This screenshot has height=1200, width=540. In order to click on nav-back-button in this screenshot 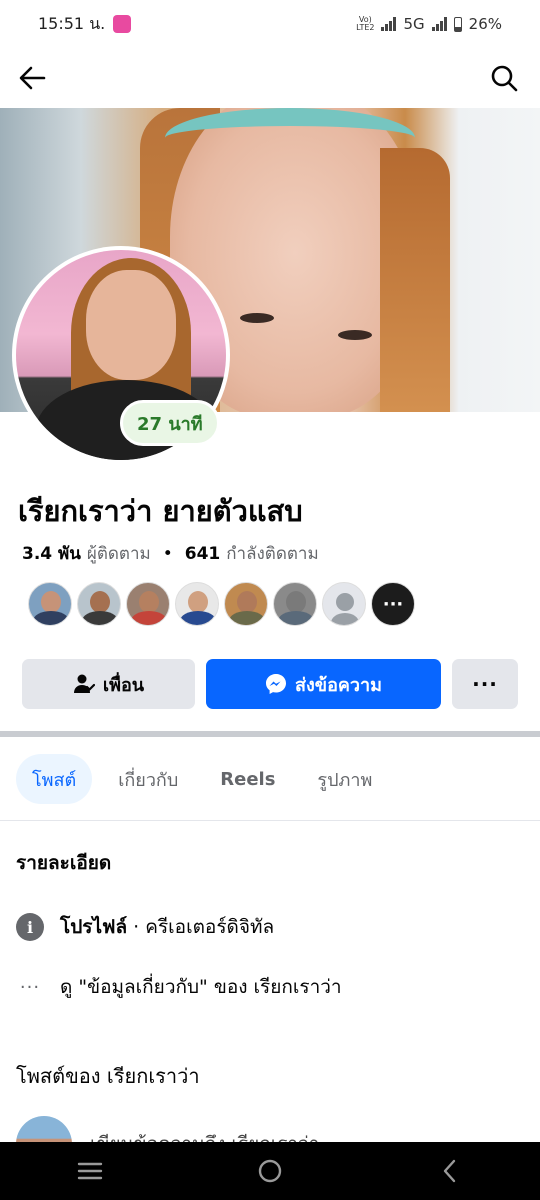, I will do `click(450, 1171)`.